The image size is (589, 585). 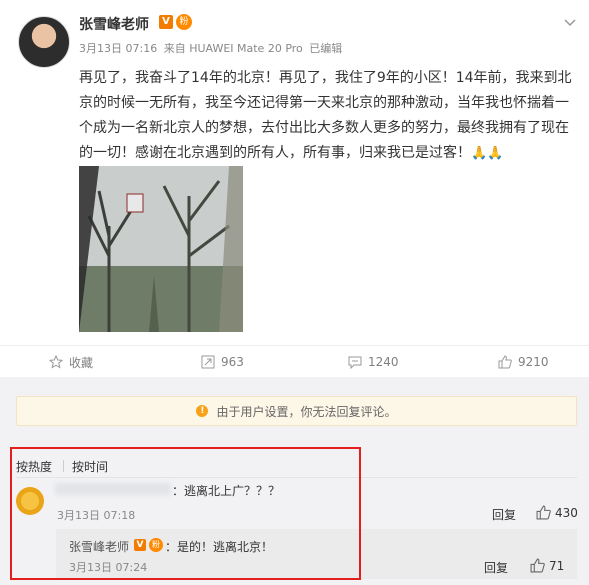 I want to click on comment-reply-link: 回复, so click(x=504, y=514).